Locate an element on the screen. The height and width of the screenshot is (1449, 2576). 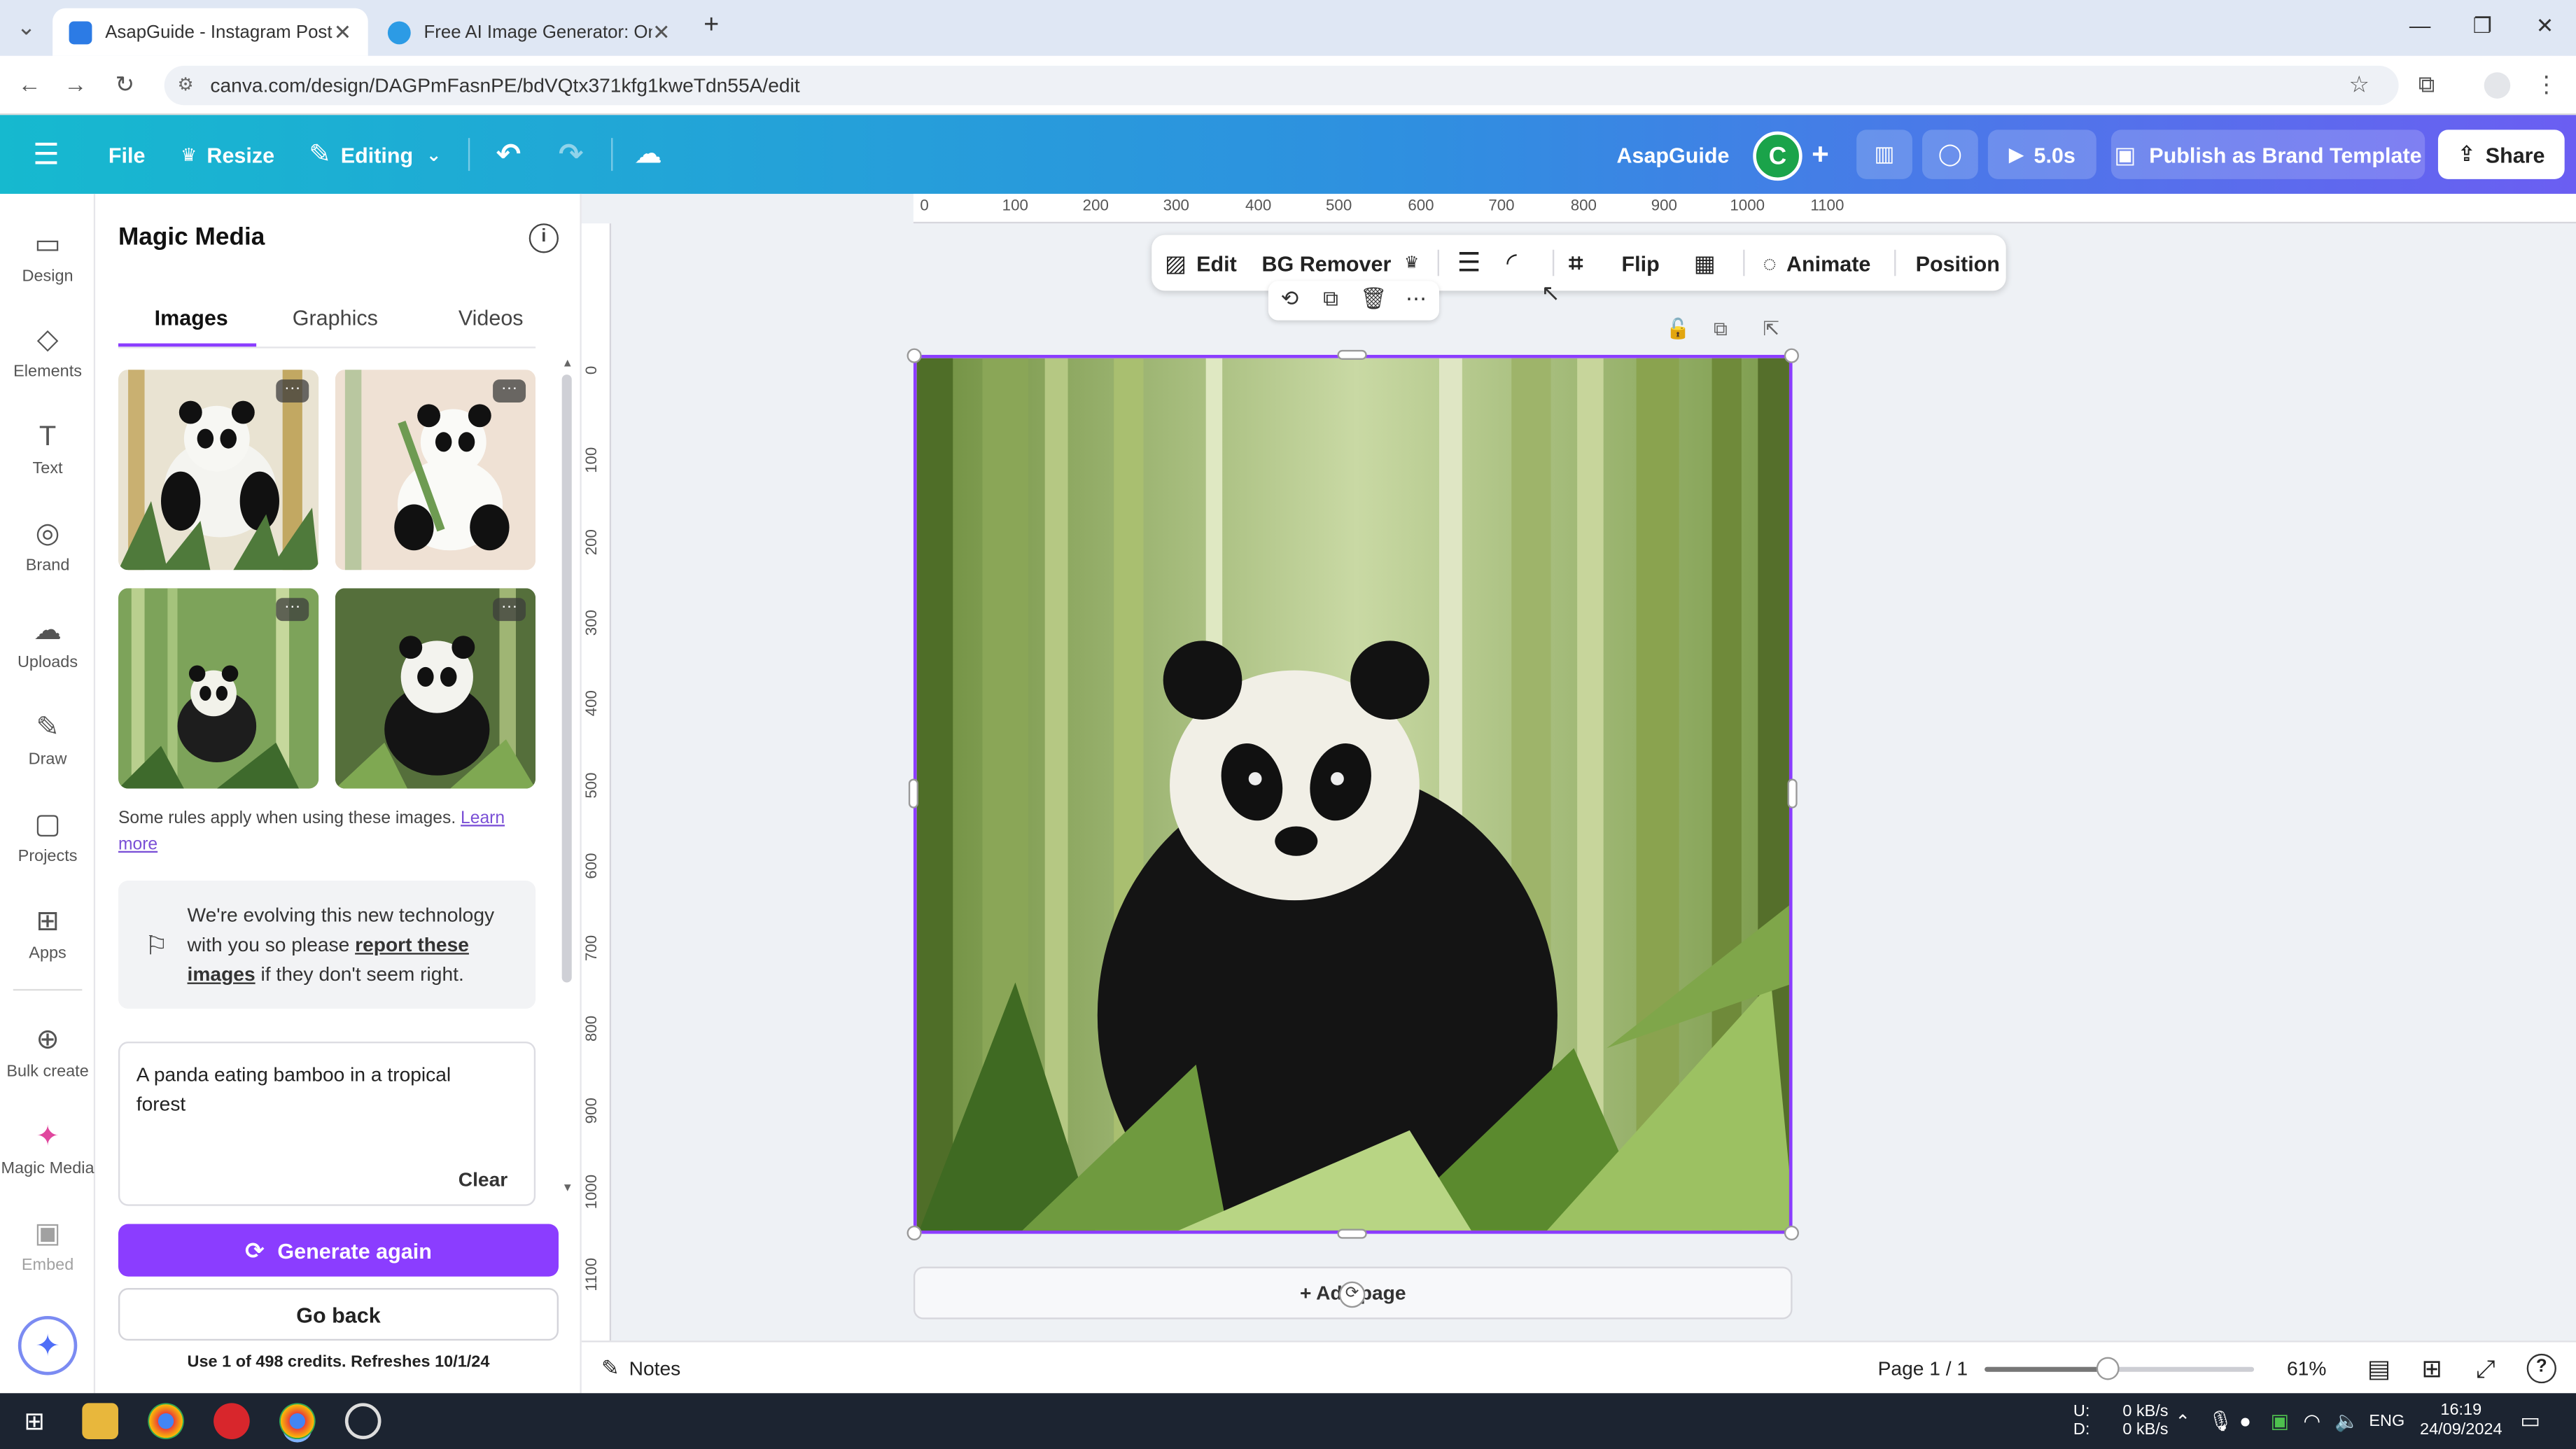
pages-view-icon: ▤ is located at coordinates (2378, 1368).